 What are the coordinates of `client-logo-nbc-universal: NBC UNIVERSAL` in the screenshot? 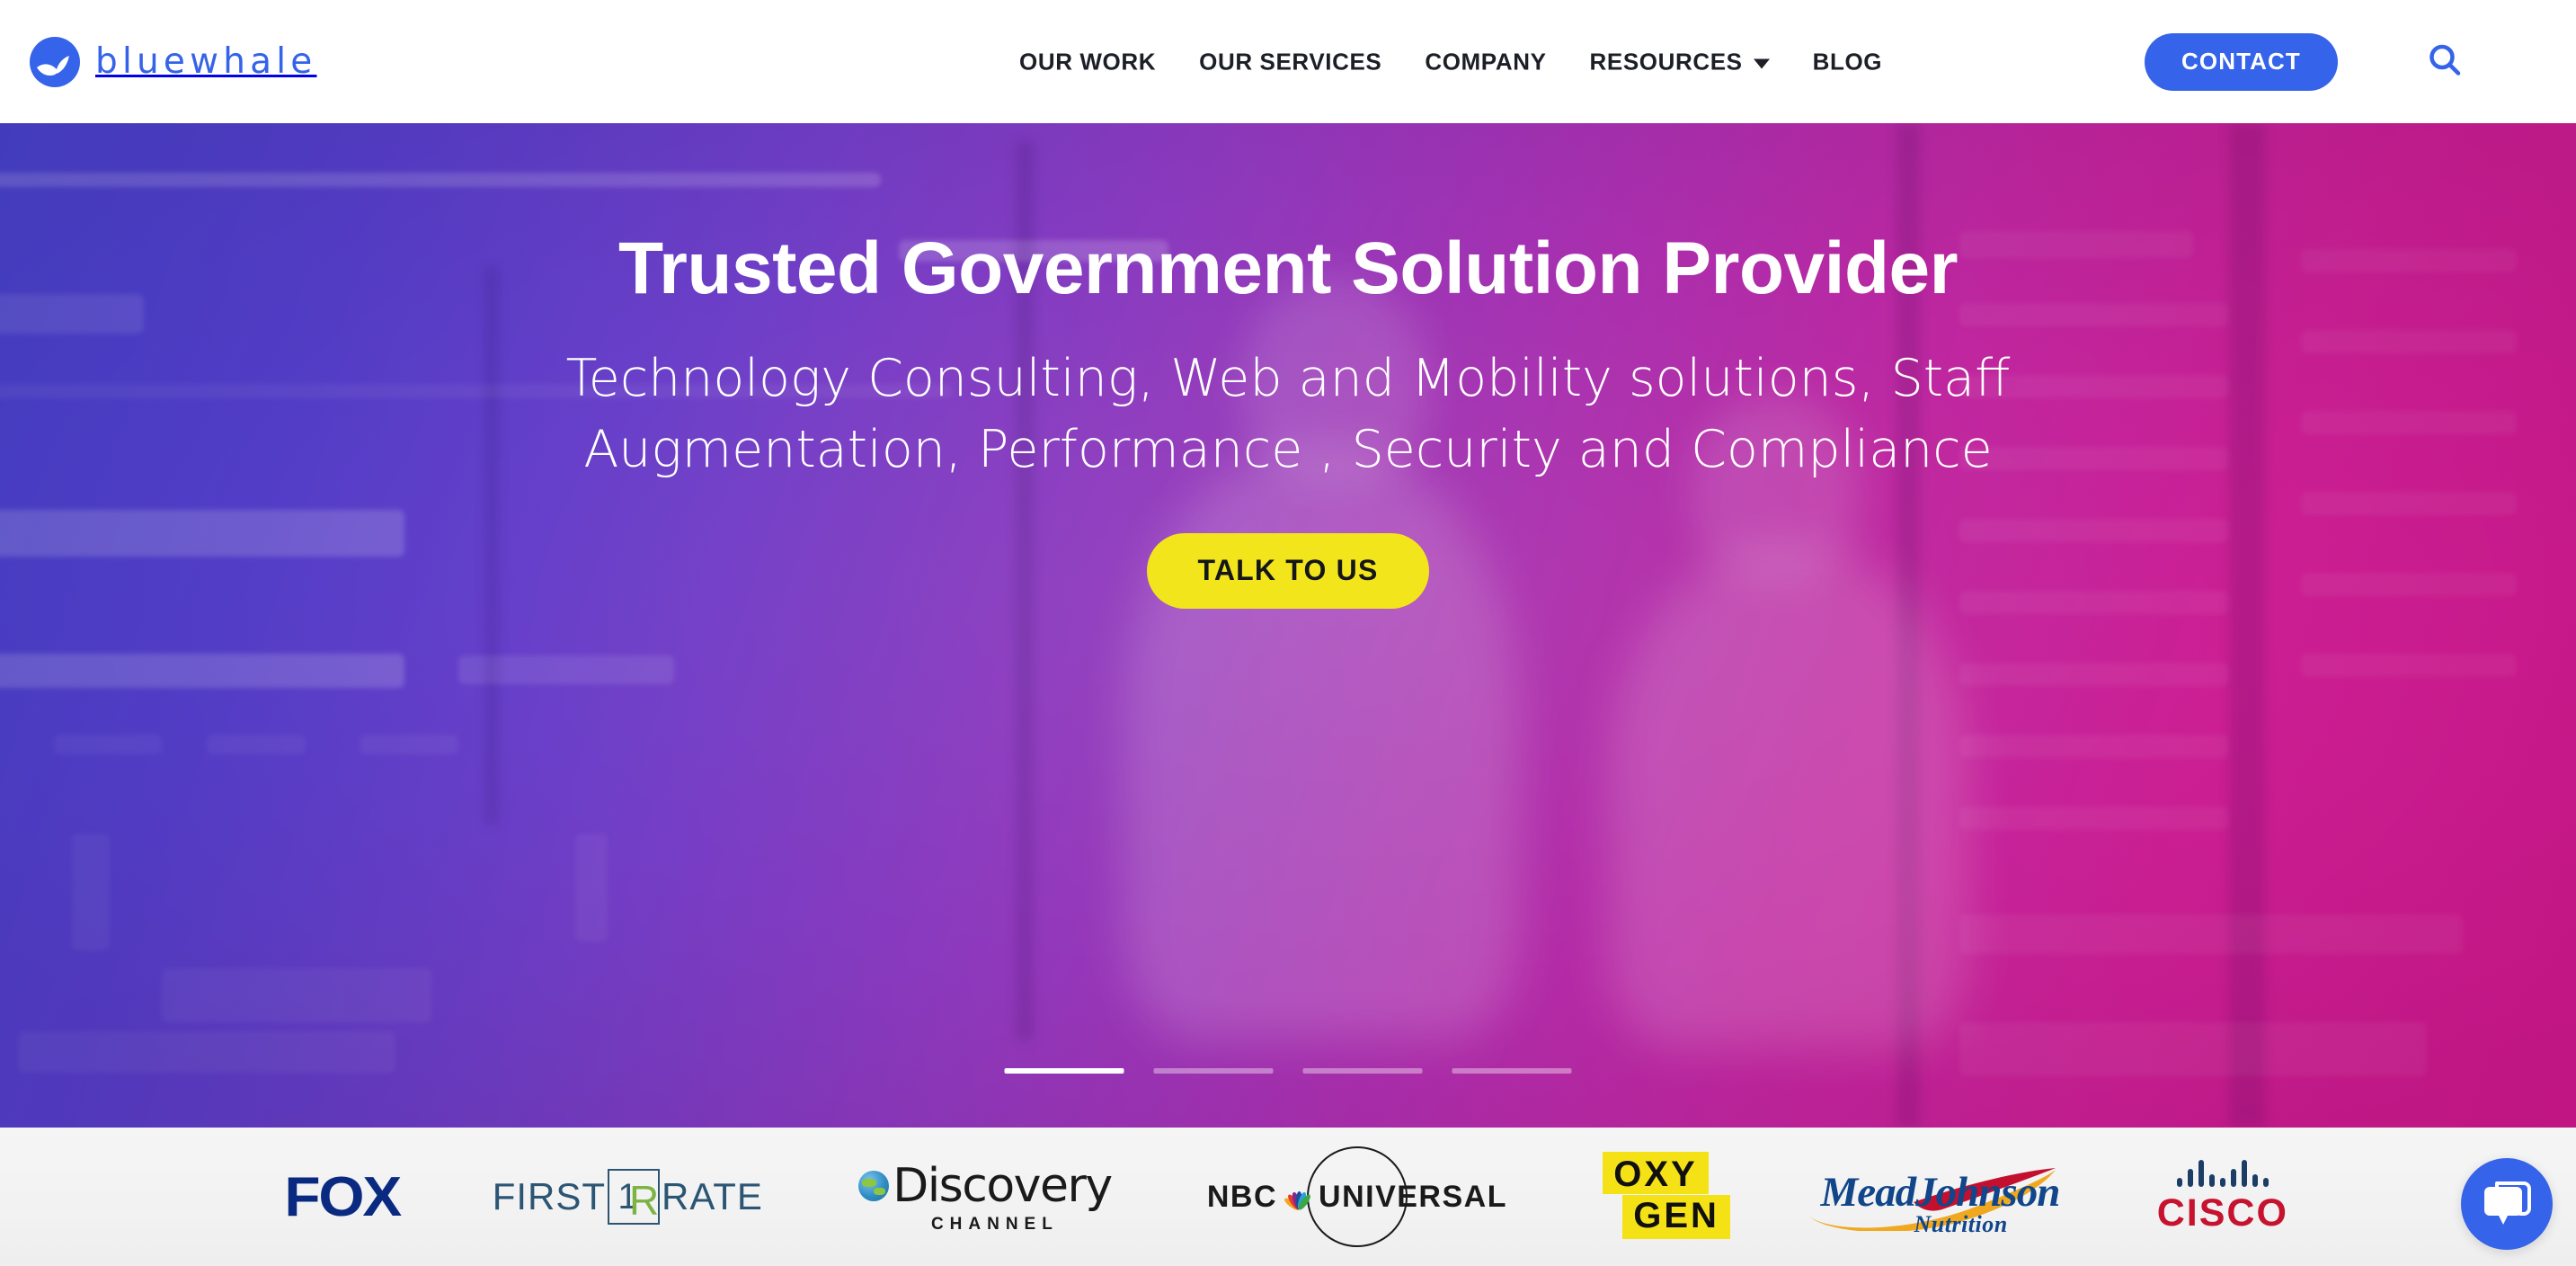 It's located at (1356, 1196).